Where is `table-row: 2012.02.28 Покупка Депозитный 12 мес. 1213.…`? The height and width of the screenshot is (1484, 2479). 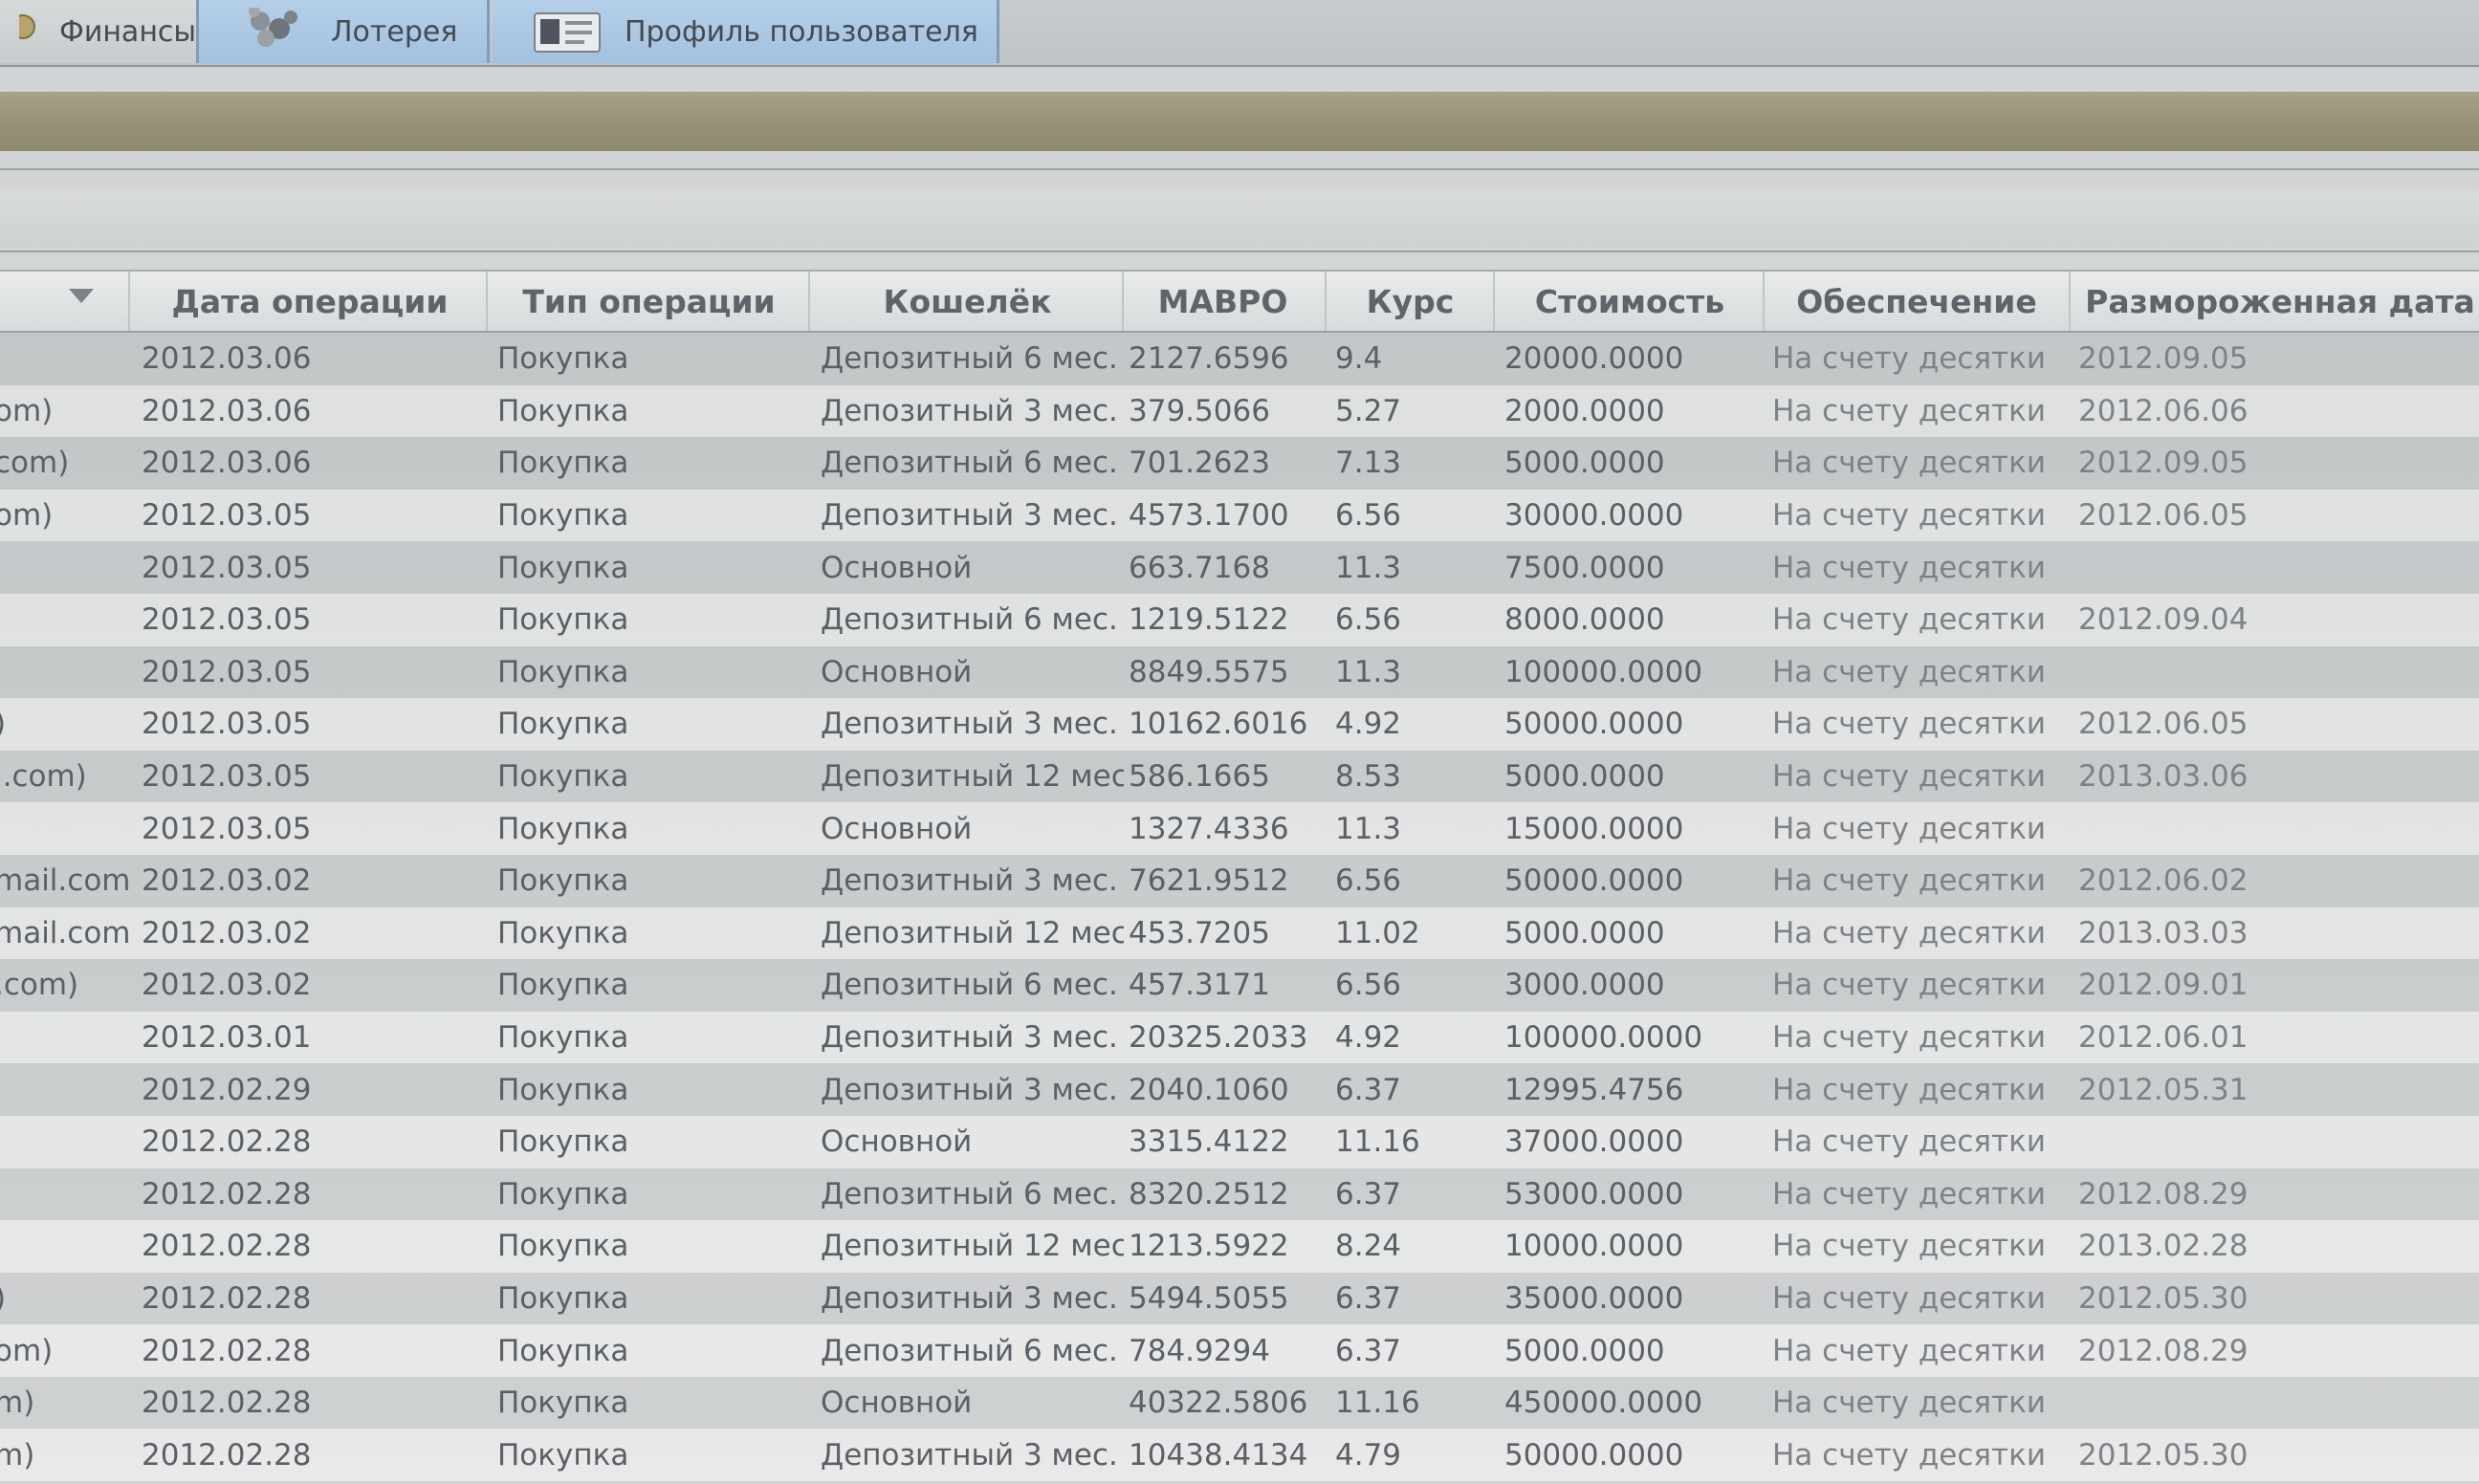
table-row: 2012.02.28 Покупка Депозитный 12 мес. 1213.… is located at coordinates (1239, 1246).